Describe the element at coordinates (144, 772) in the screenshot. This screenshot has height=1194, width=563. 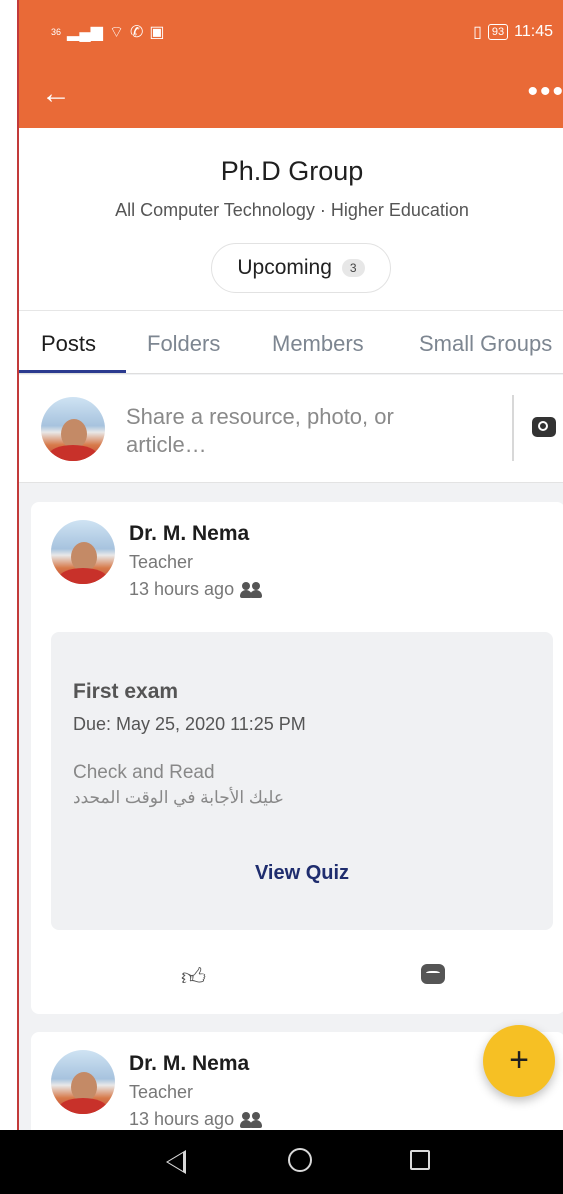
I see `quiz-description: Check and Read` at that location.